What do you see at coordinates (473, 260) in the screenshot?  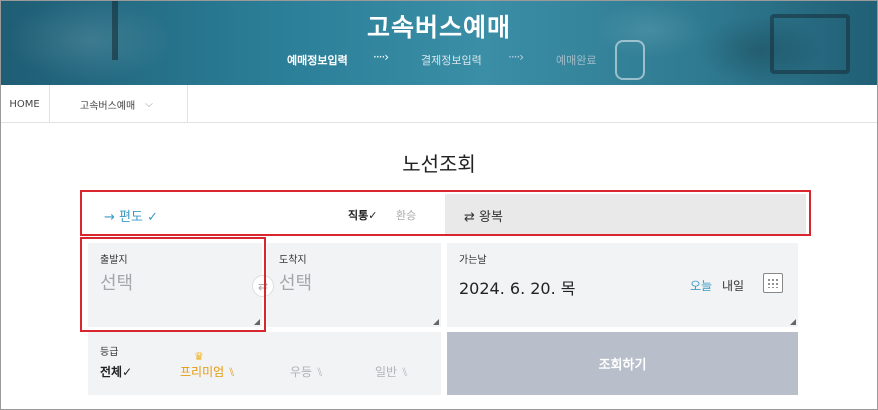 I see `date-label: 가는날` at bounding box center [473, 260].